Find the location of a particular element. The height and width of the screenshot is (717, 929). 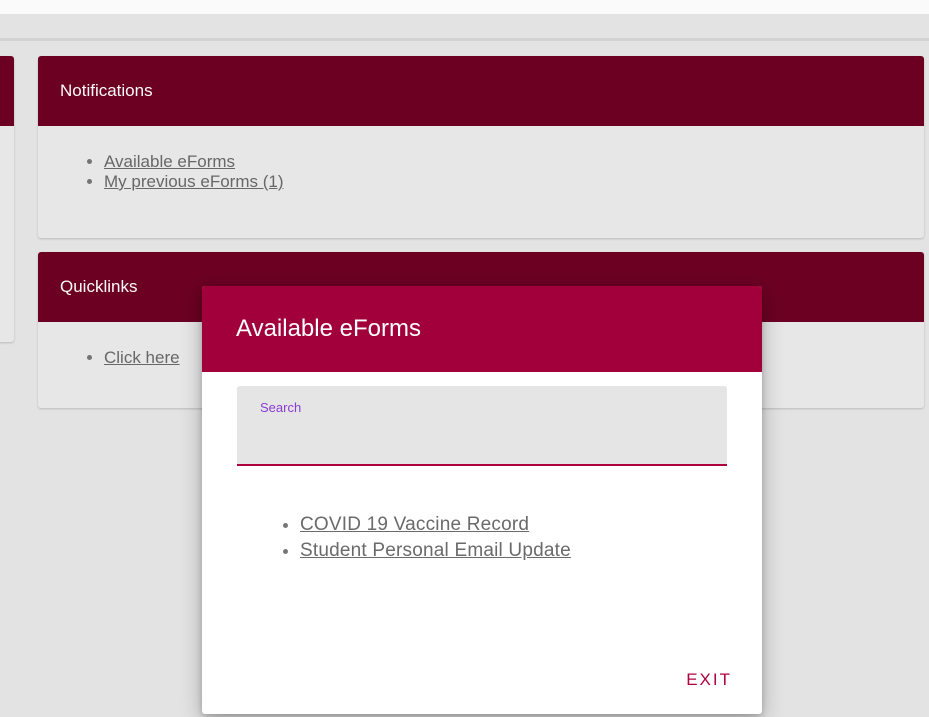

dialog-title: Available eForms is located at coordinates (328, 328).